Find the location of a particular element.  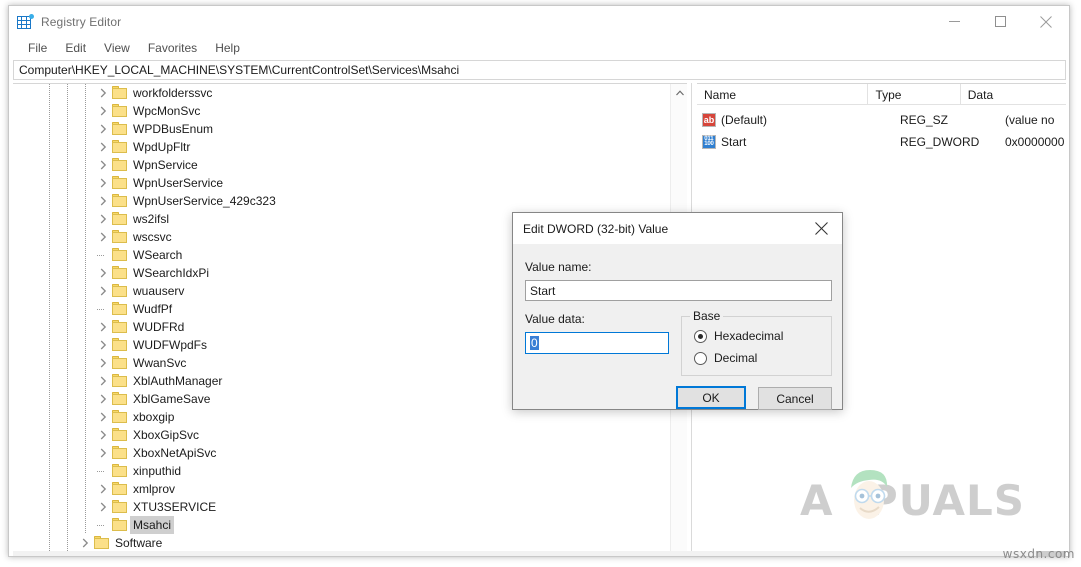

value-data-cell: 0x0000000 is located at coordinates (1035, 142).